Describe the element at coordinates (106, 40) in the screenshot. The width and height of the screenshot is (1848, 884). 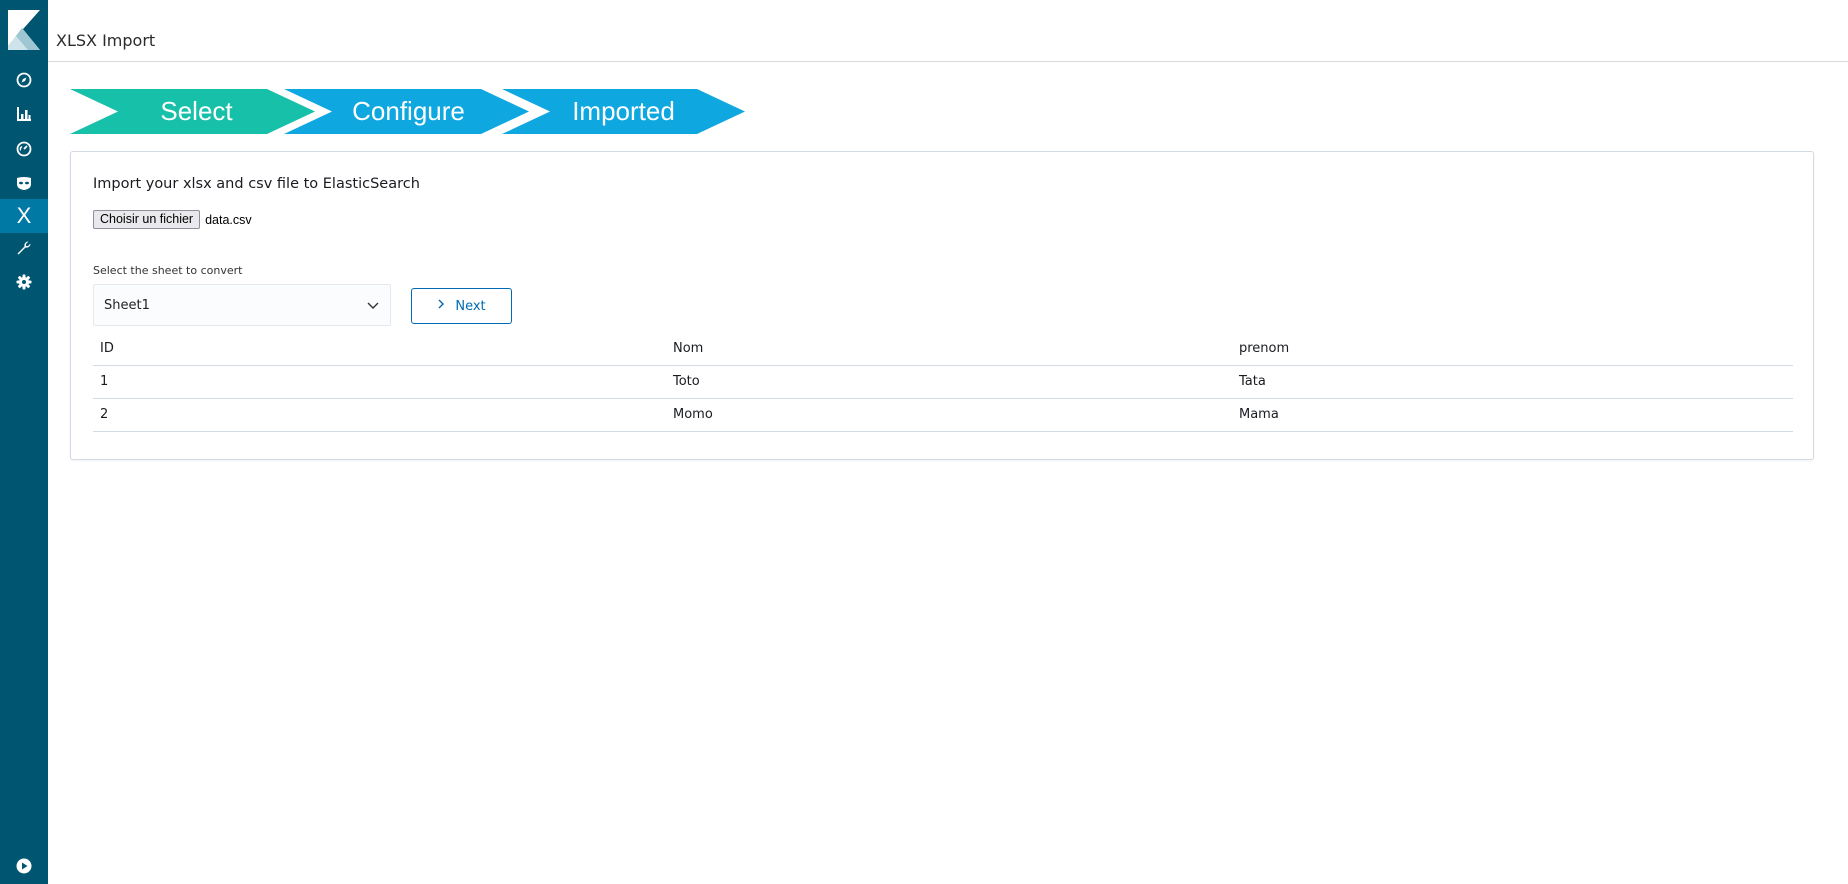
I see `page-title: XLSX Import` at that location.